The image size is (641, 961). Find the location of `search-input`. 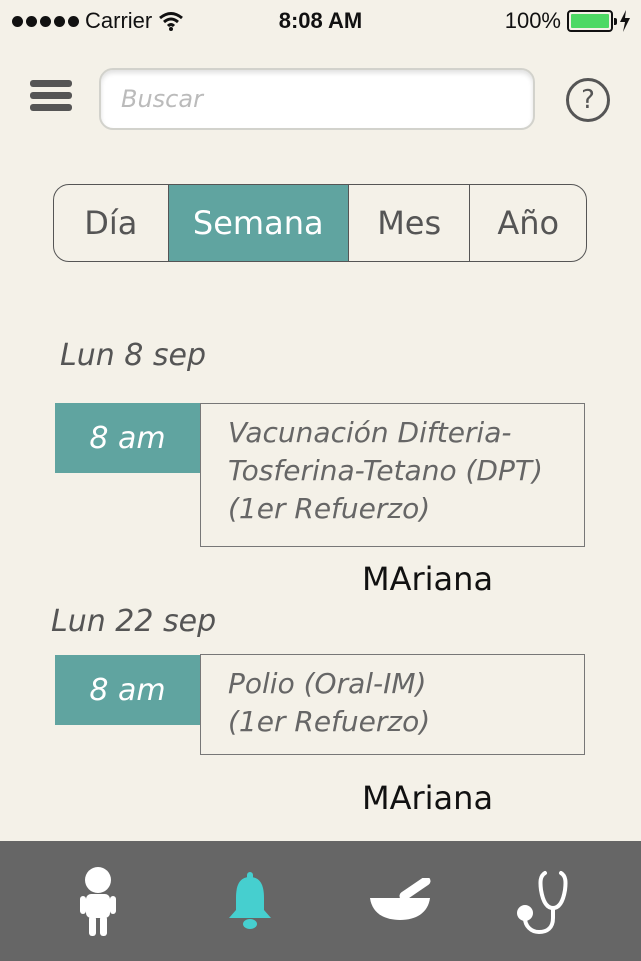

search-input is located at coordinates (317, 99).